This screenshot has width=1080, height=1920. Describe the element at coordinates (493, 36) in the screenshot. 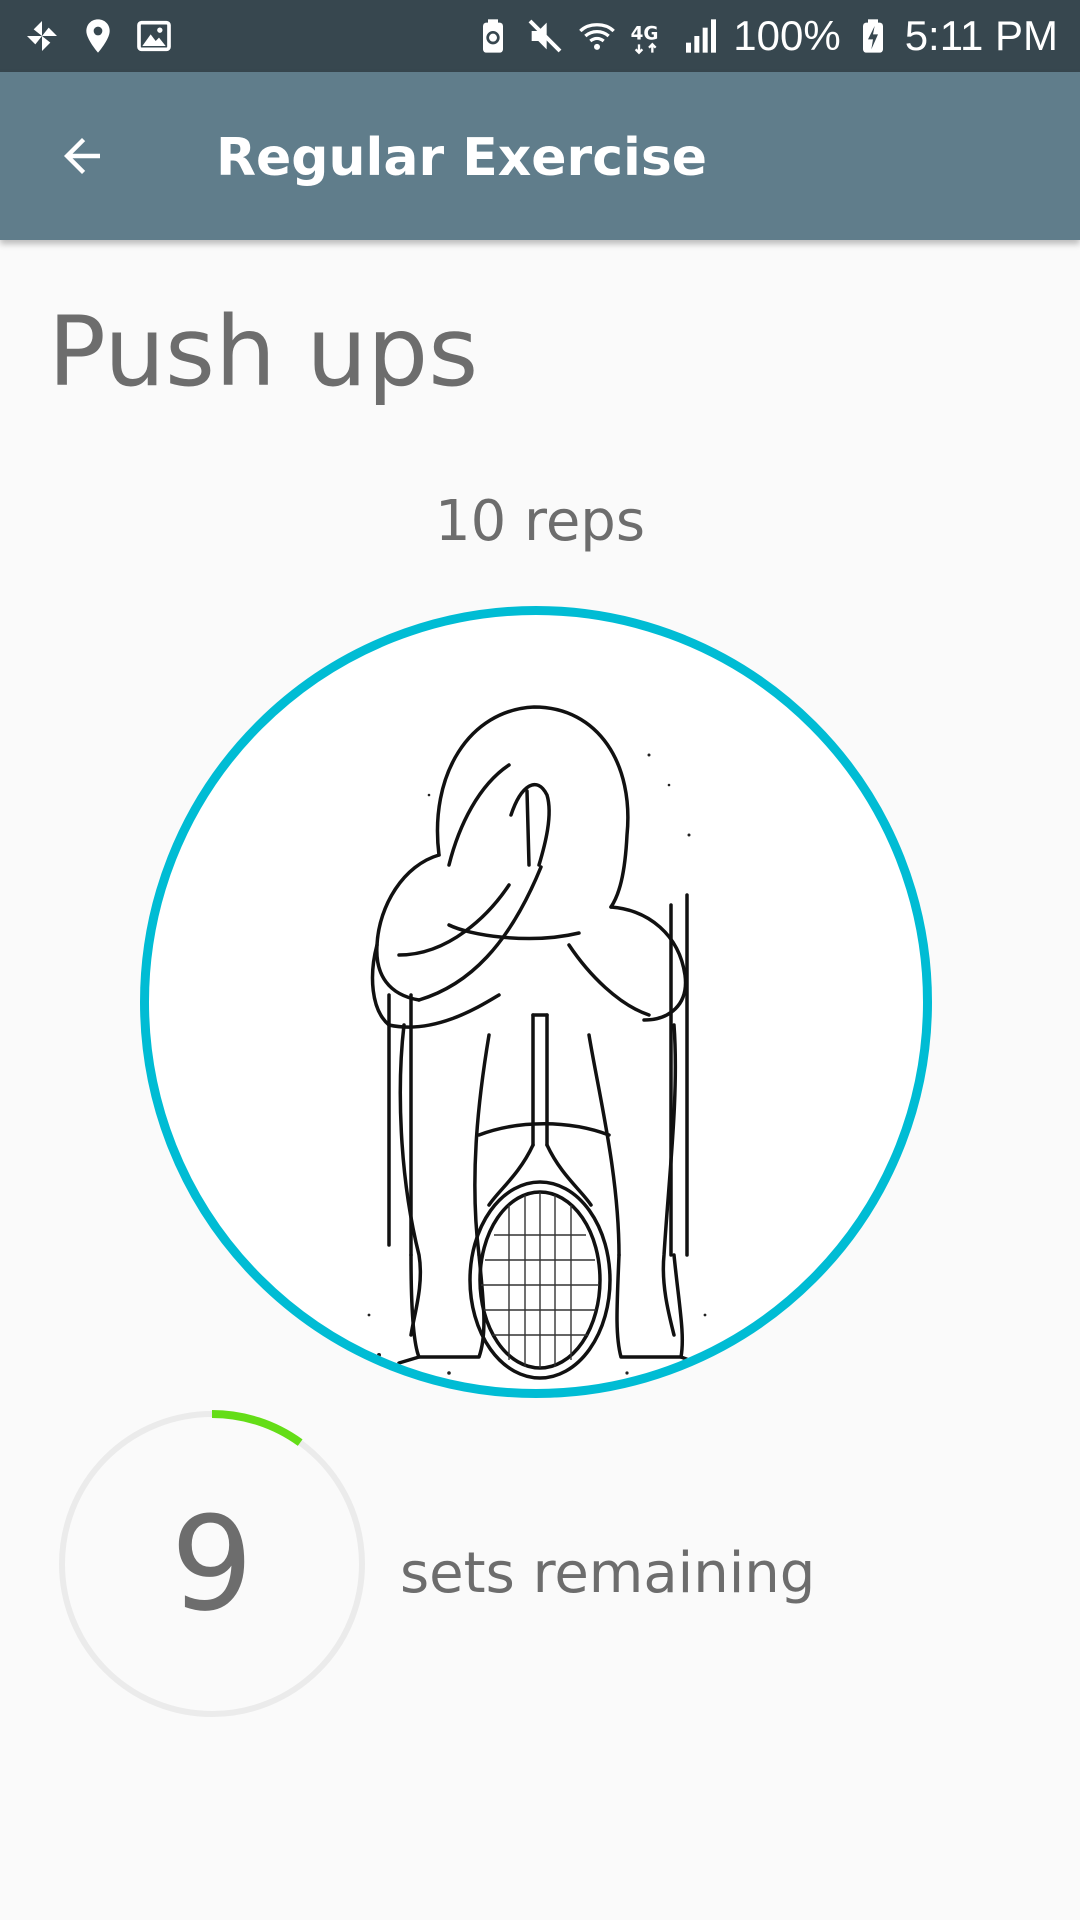

I see `recycle-battery-icon` at that location.